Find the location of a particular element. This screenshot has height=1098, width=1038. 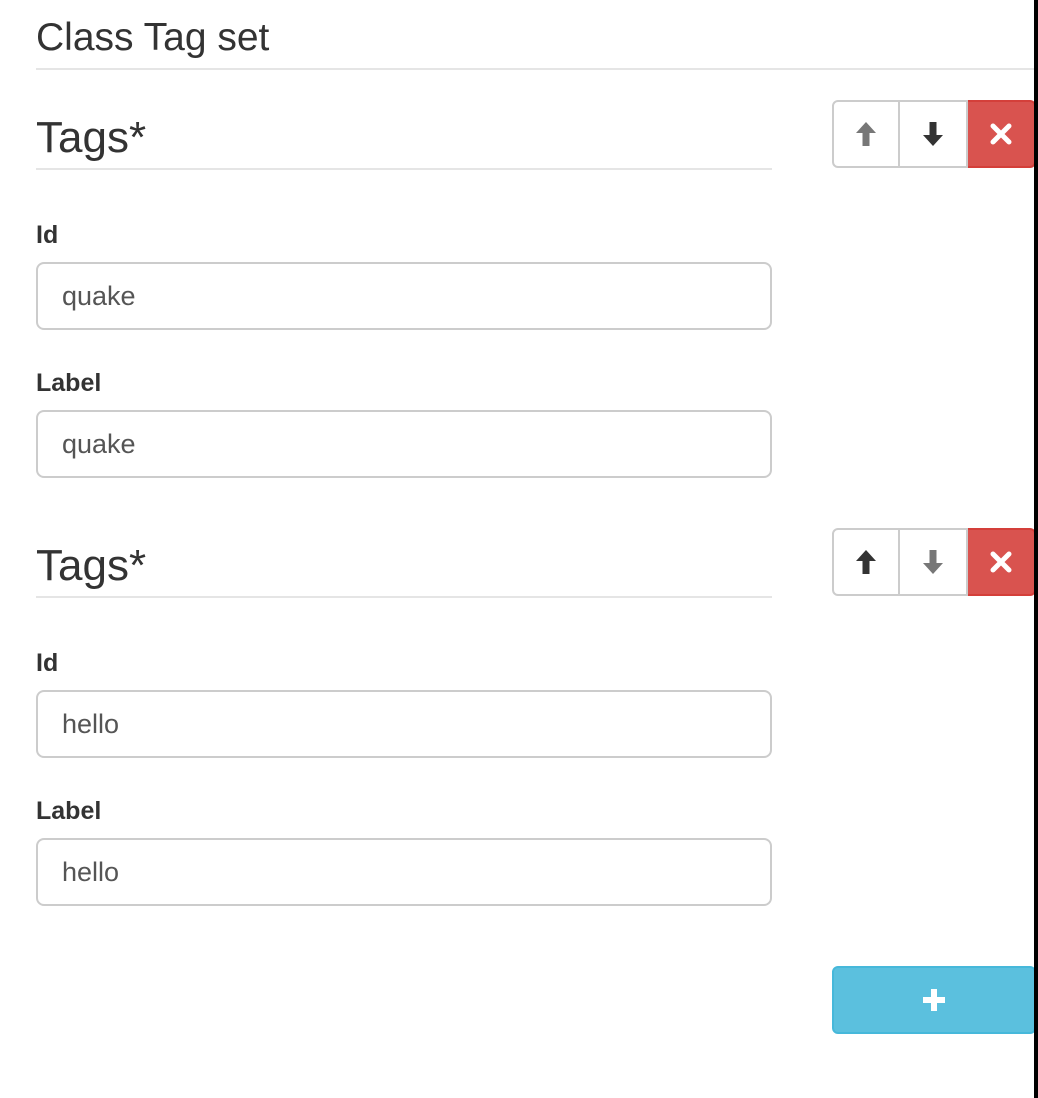

add-item-button is located at coordinates (934, 1000).